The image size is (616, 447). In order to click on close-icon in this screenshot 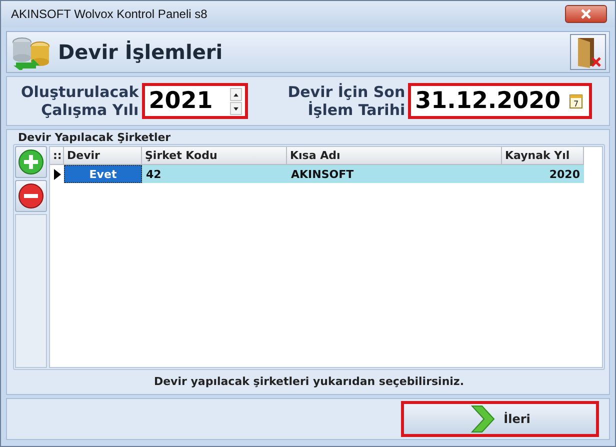, I will do `click(586, 14)`.